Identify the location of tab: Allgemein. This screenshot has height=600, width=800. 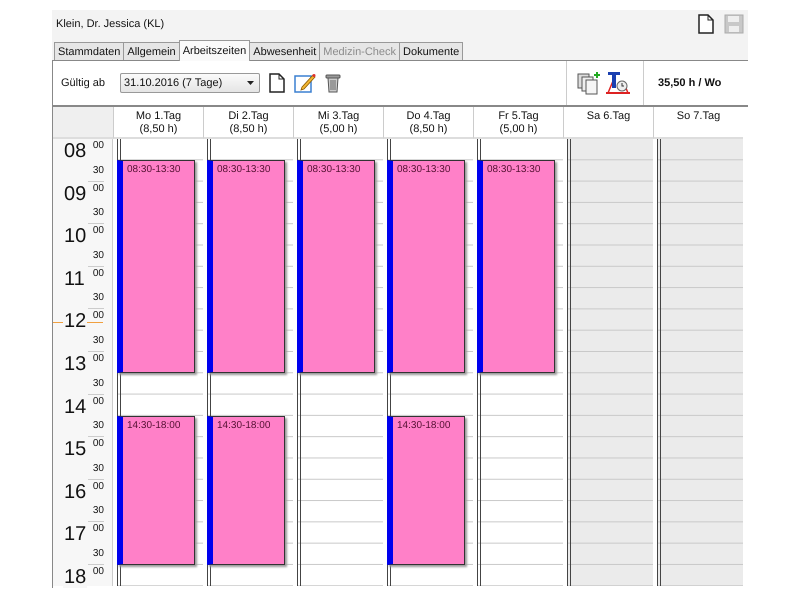
(151, 51).